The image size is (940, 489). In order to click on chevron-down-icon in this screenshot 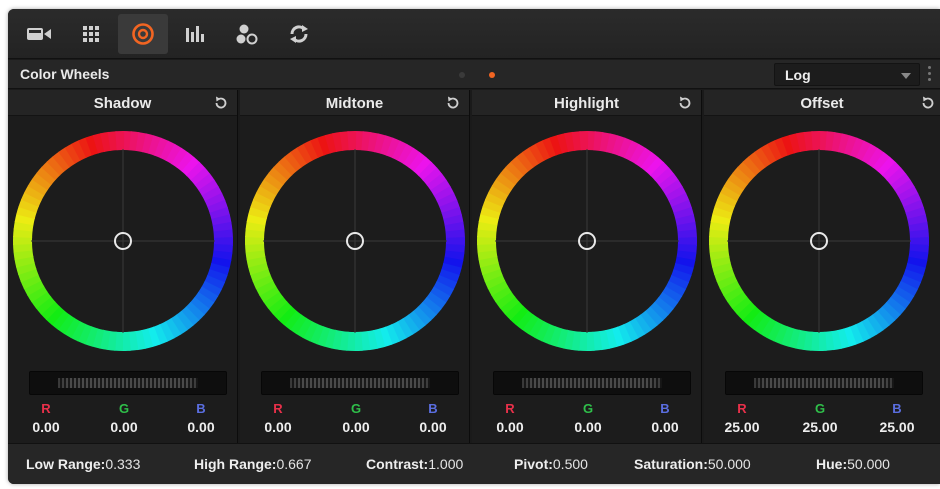, I will do `click(906, 76)`.